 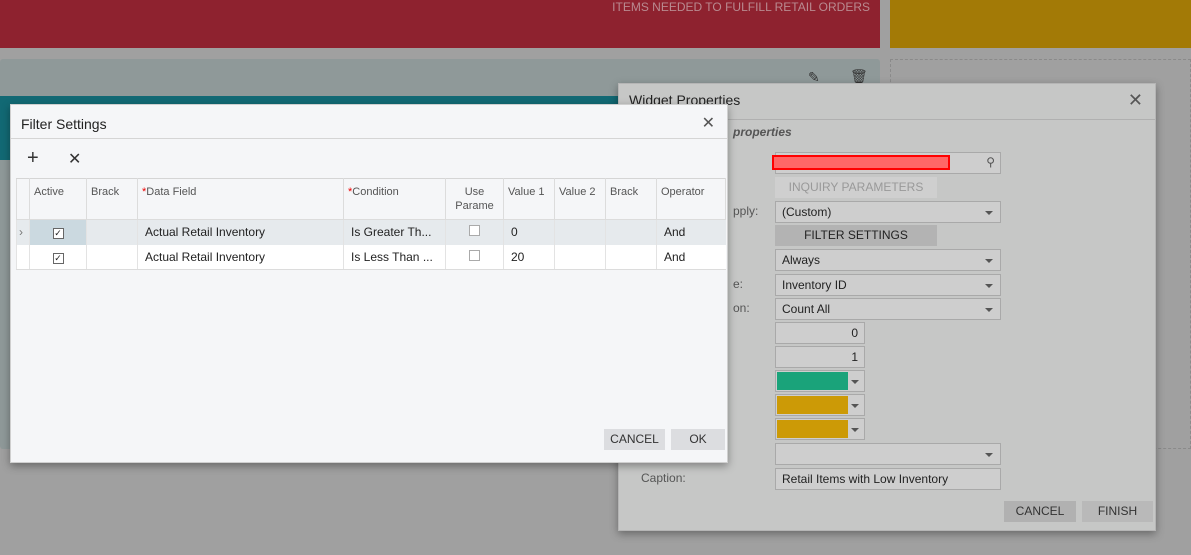 I want to click on value1-cell: 20, so click(x=529, y=257).